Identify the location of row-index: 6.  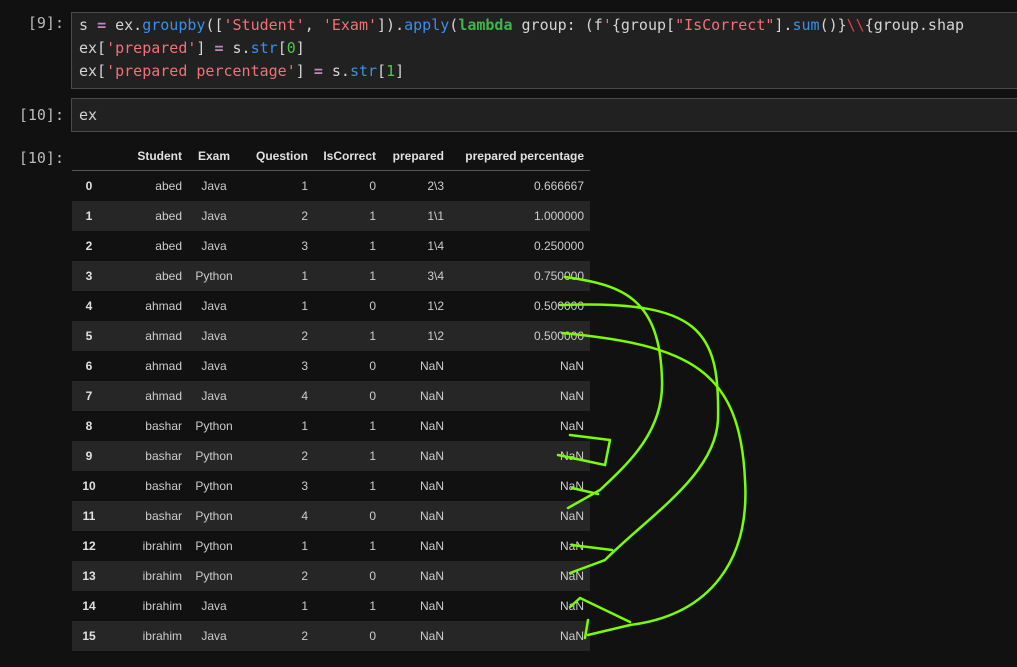
(89, 366).